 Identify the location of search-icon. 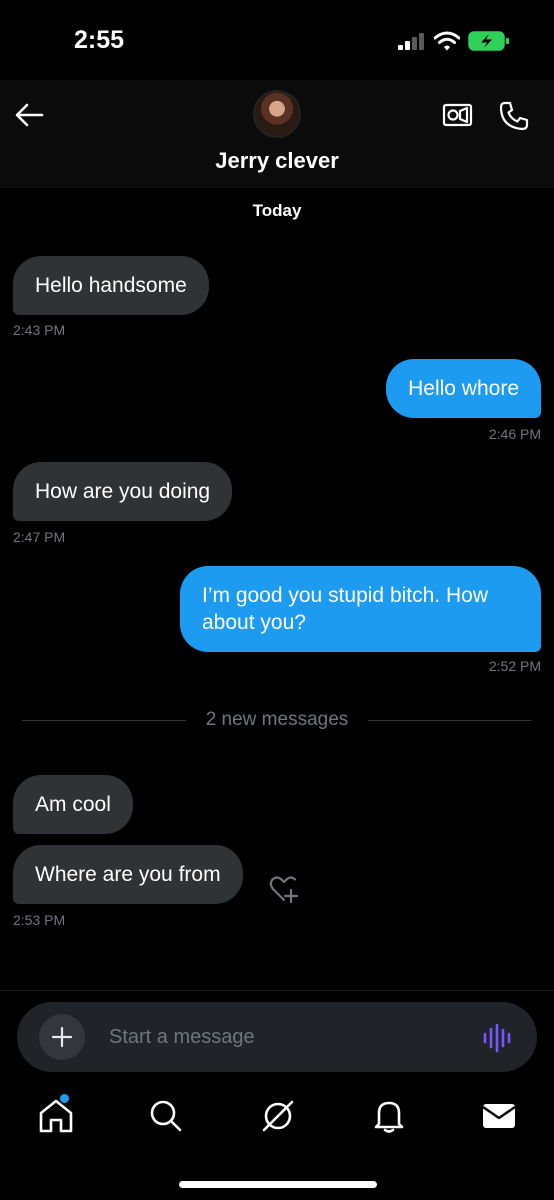
(166, 1116).